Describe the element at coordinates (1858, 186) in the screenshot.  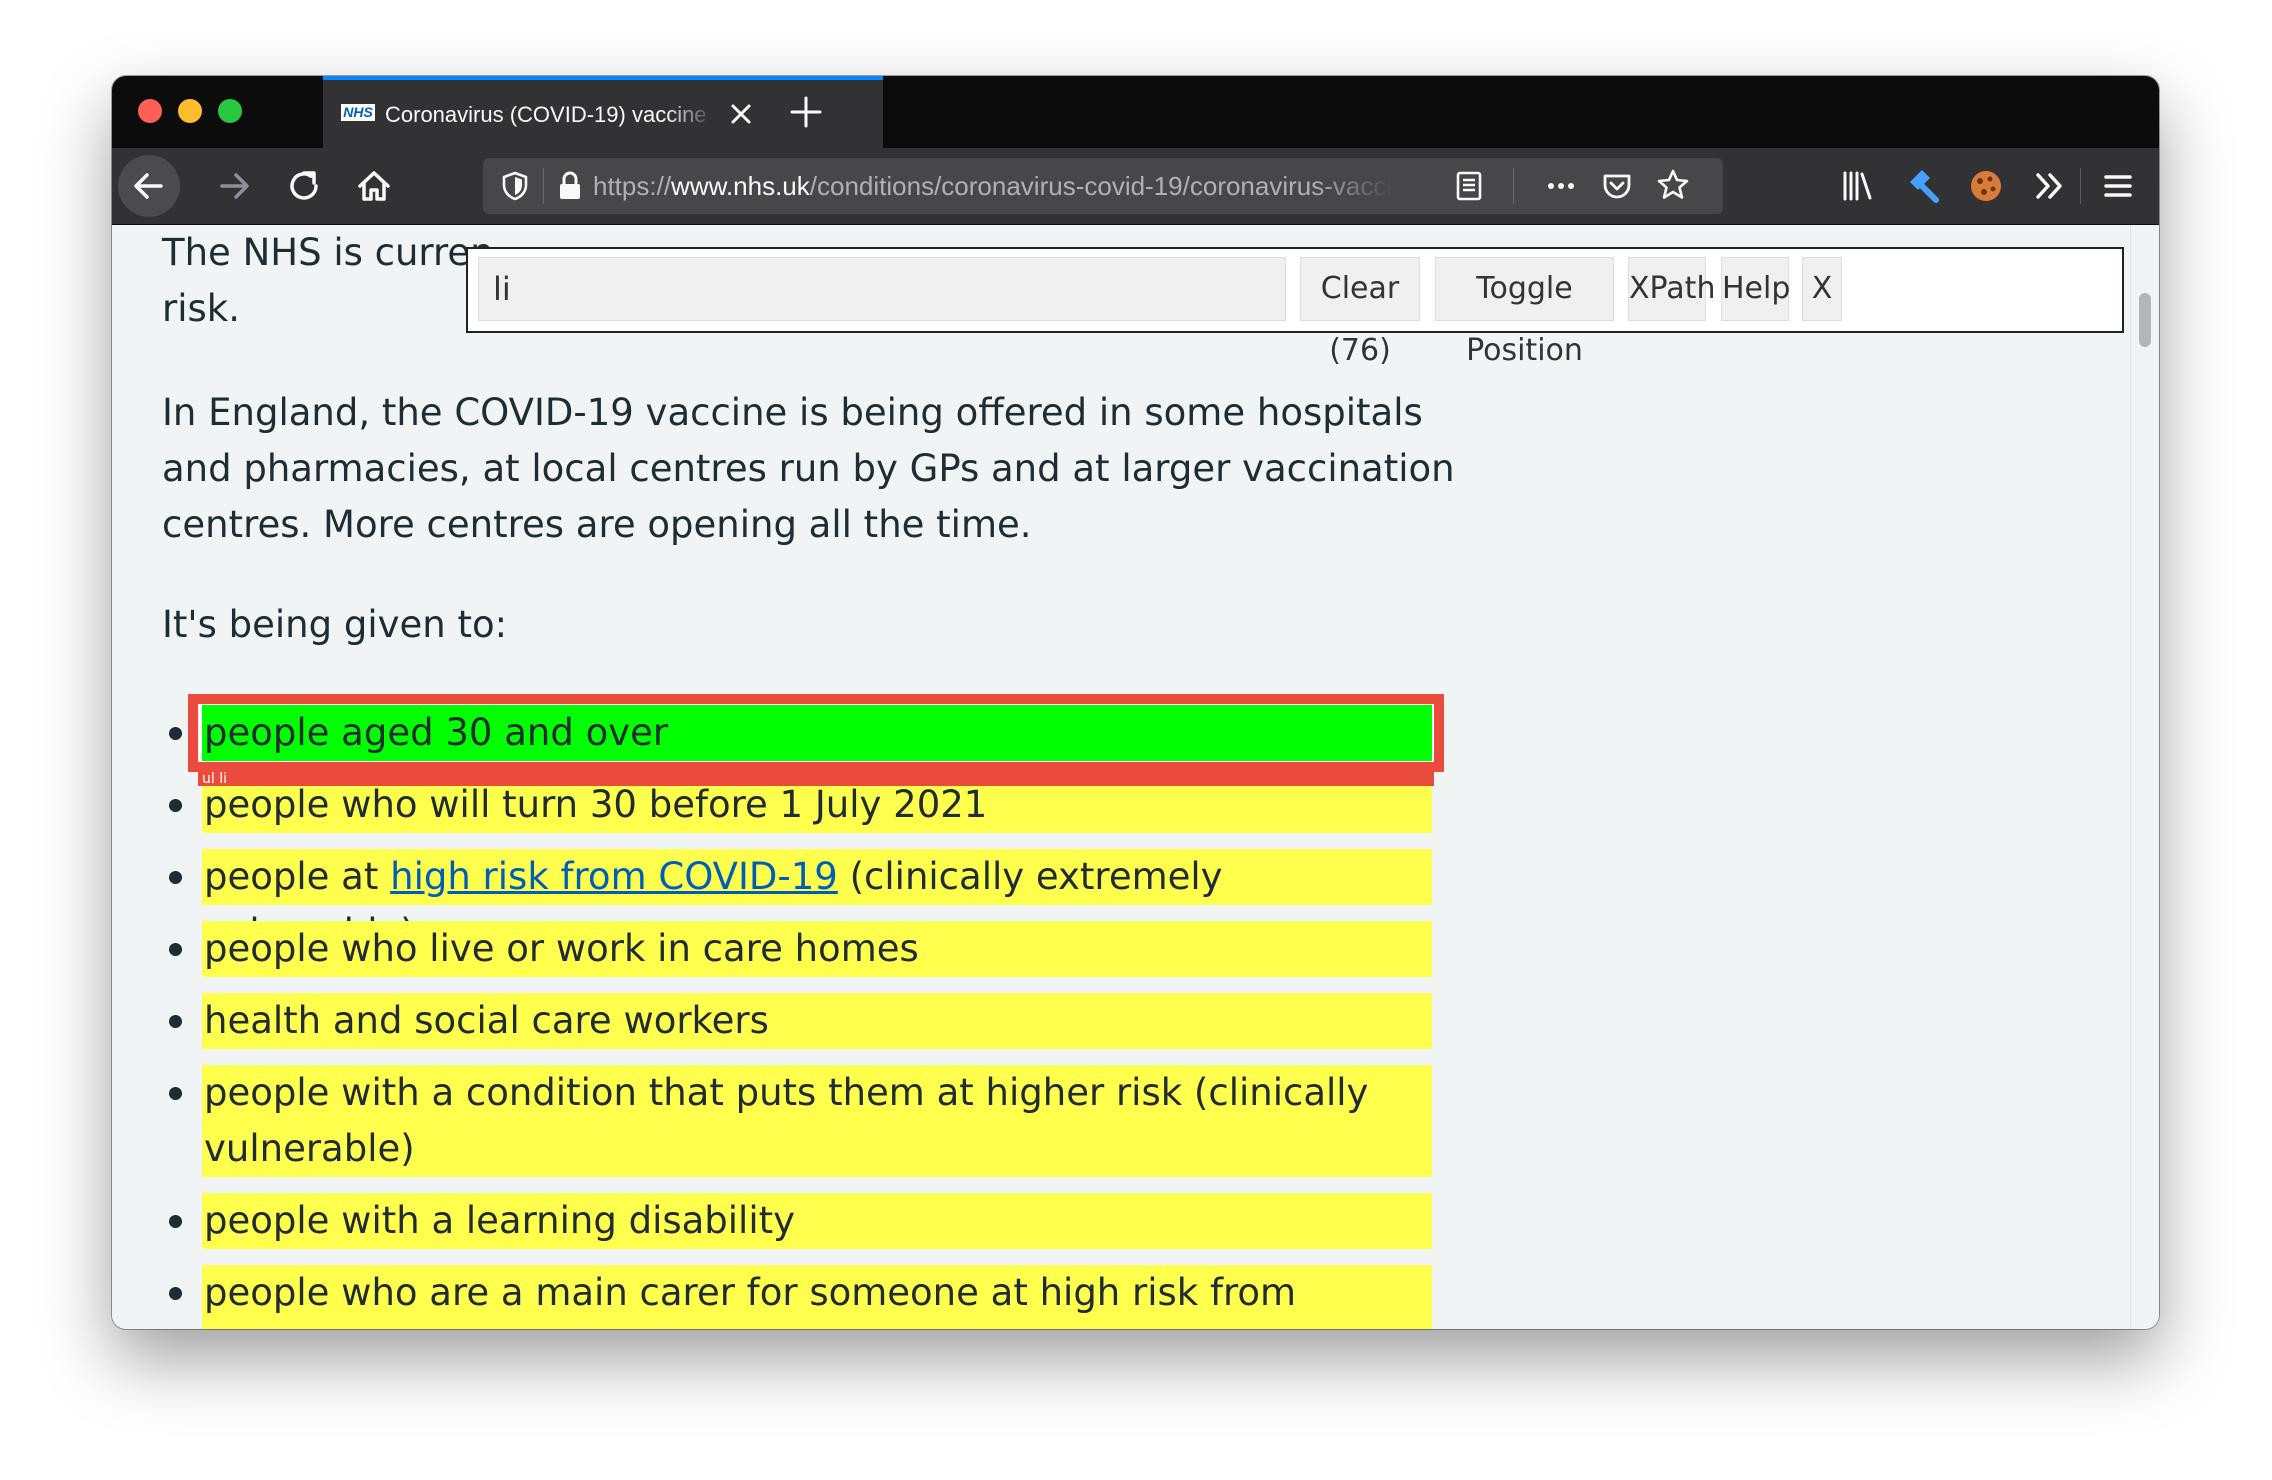
I see `library-icon` at that location.